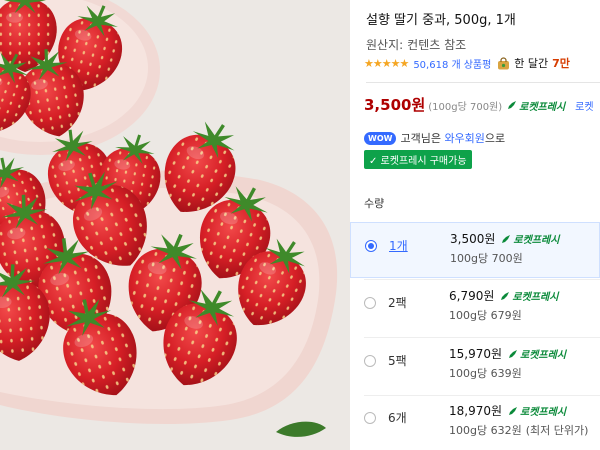 This screenshot has width=600, height=450. What do you see at coordinates (475, 250) in the screenshot?
I see `option-1: 1개 3,500원 로켓프레시 100g당 700원` at bounding box center [475, 250].